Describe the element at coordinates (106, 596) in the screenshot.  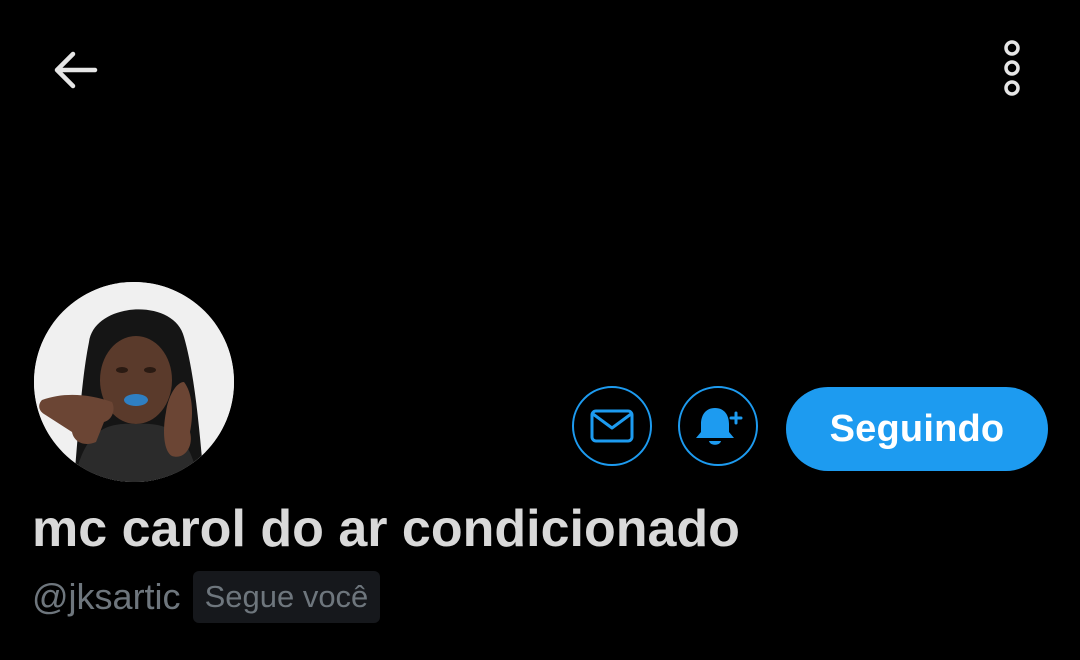
I see `user-handle: @jksartic` at that location.